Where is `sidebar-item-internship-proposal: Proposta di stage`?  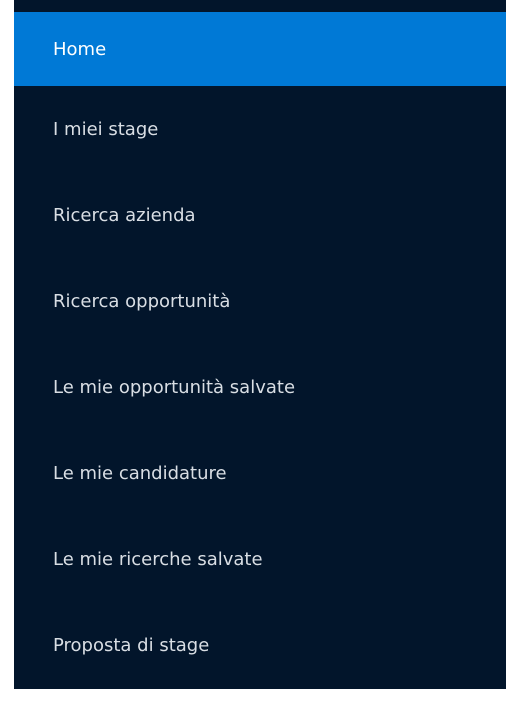 sidebar-item-internship-proposal: Proposta di stage is located at coordinates (260, 645).